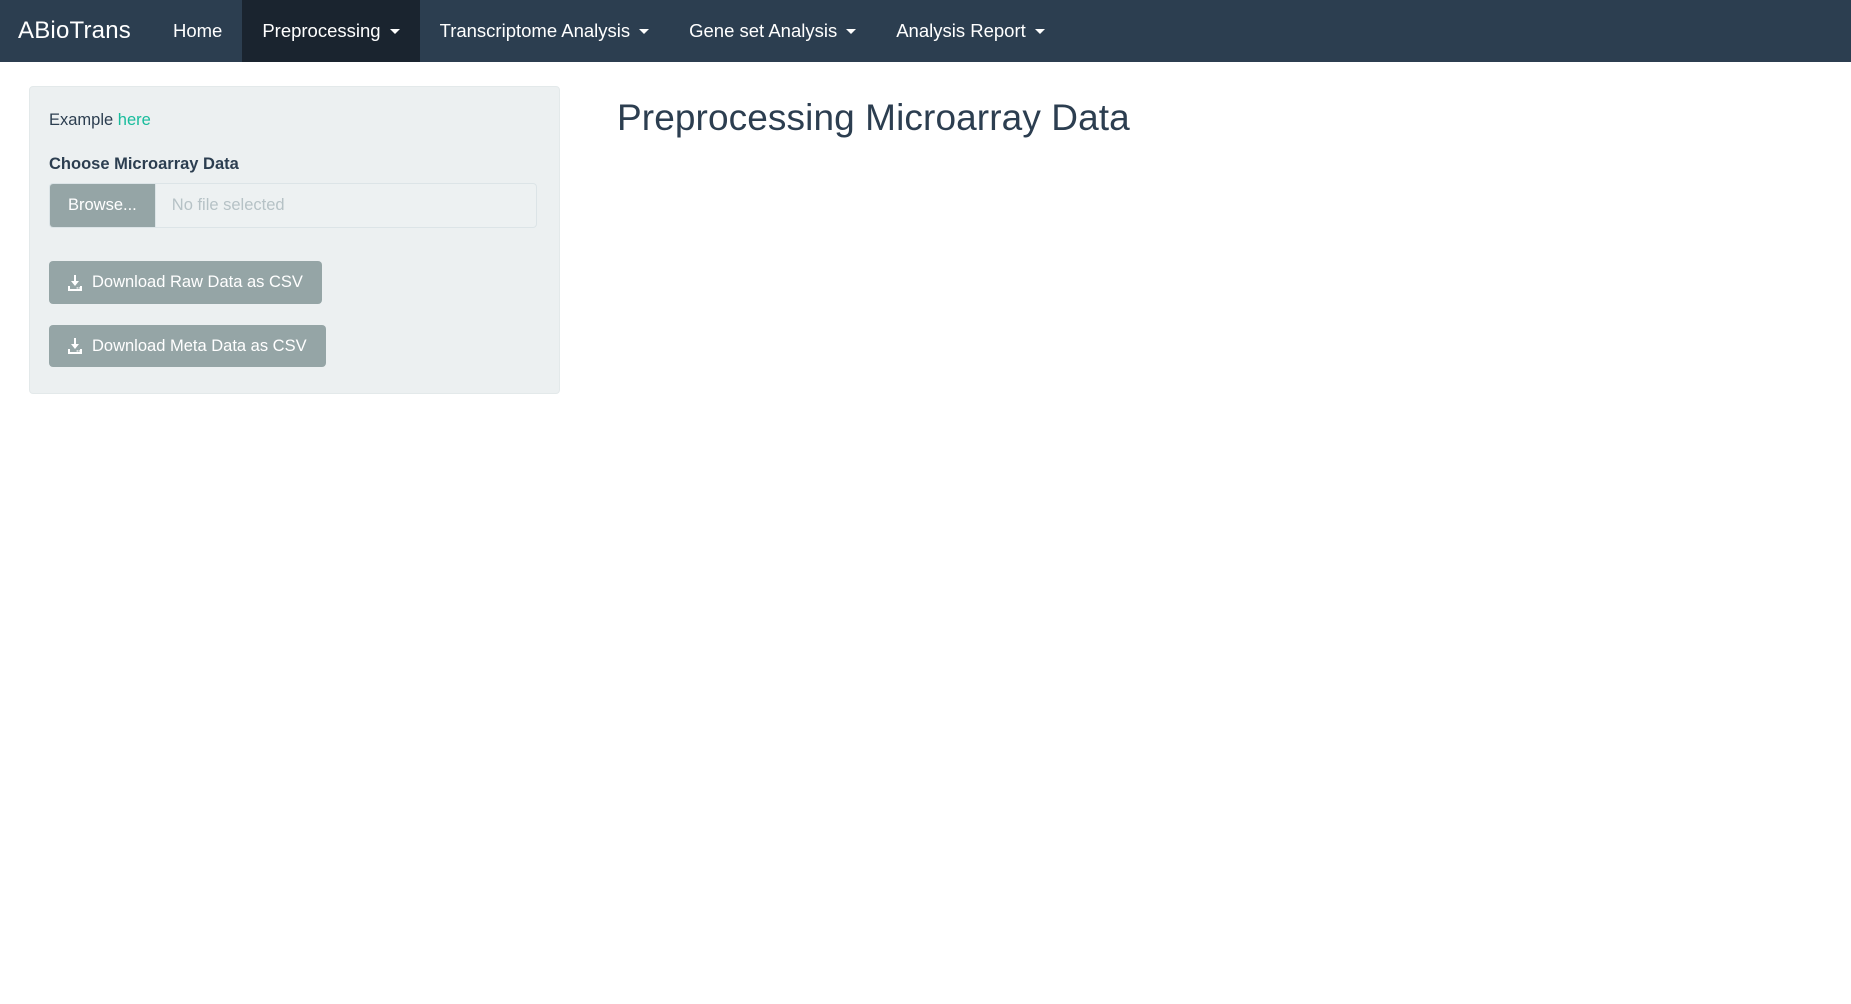  What do you see at coordinates (321, 30) in the screenshot?
I see `nav-item-preprocessing-label: Preprocessing` at bounding box center [321, 30].